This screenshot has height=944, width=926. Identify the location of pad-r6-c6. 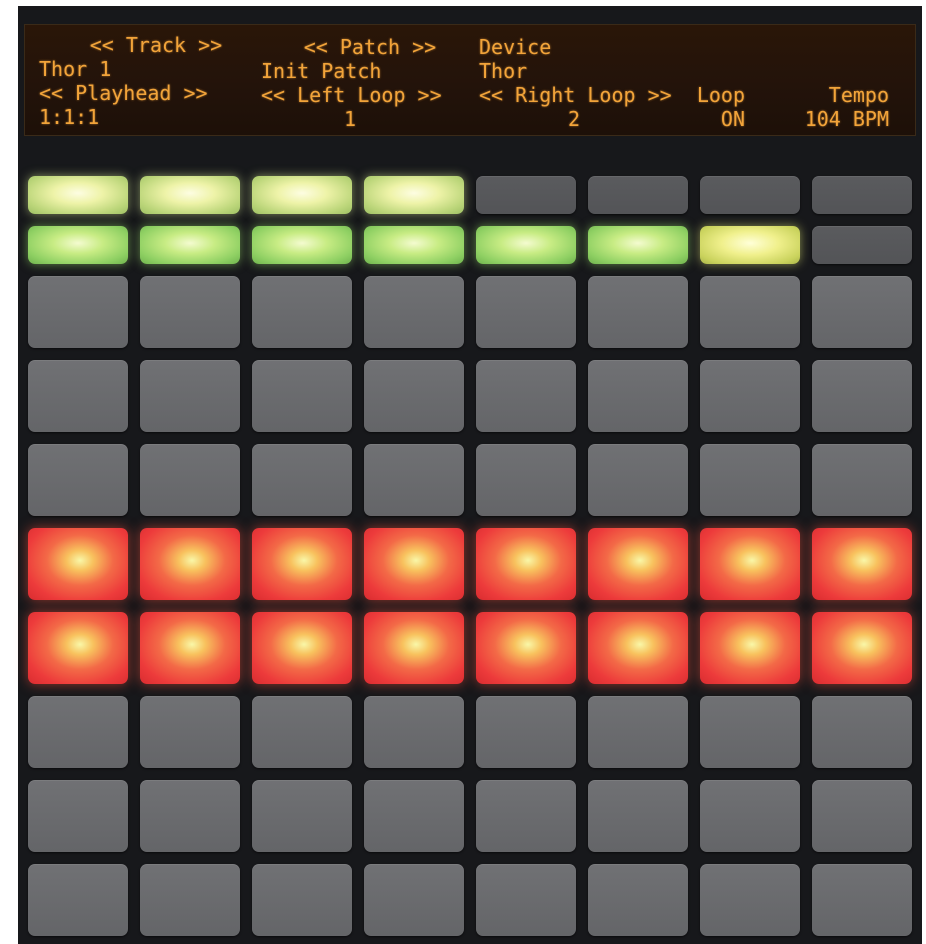
(638, 564).